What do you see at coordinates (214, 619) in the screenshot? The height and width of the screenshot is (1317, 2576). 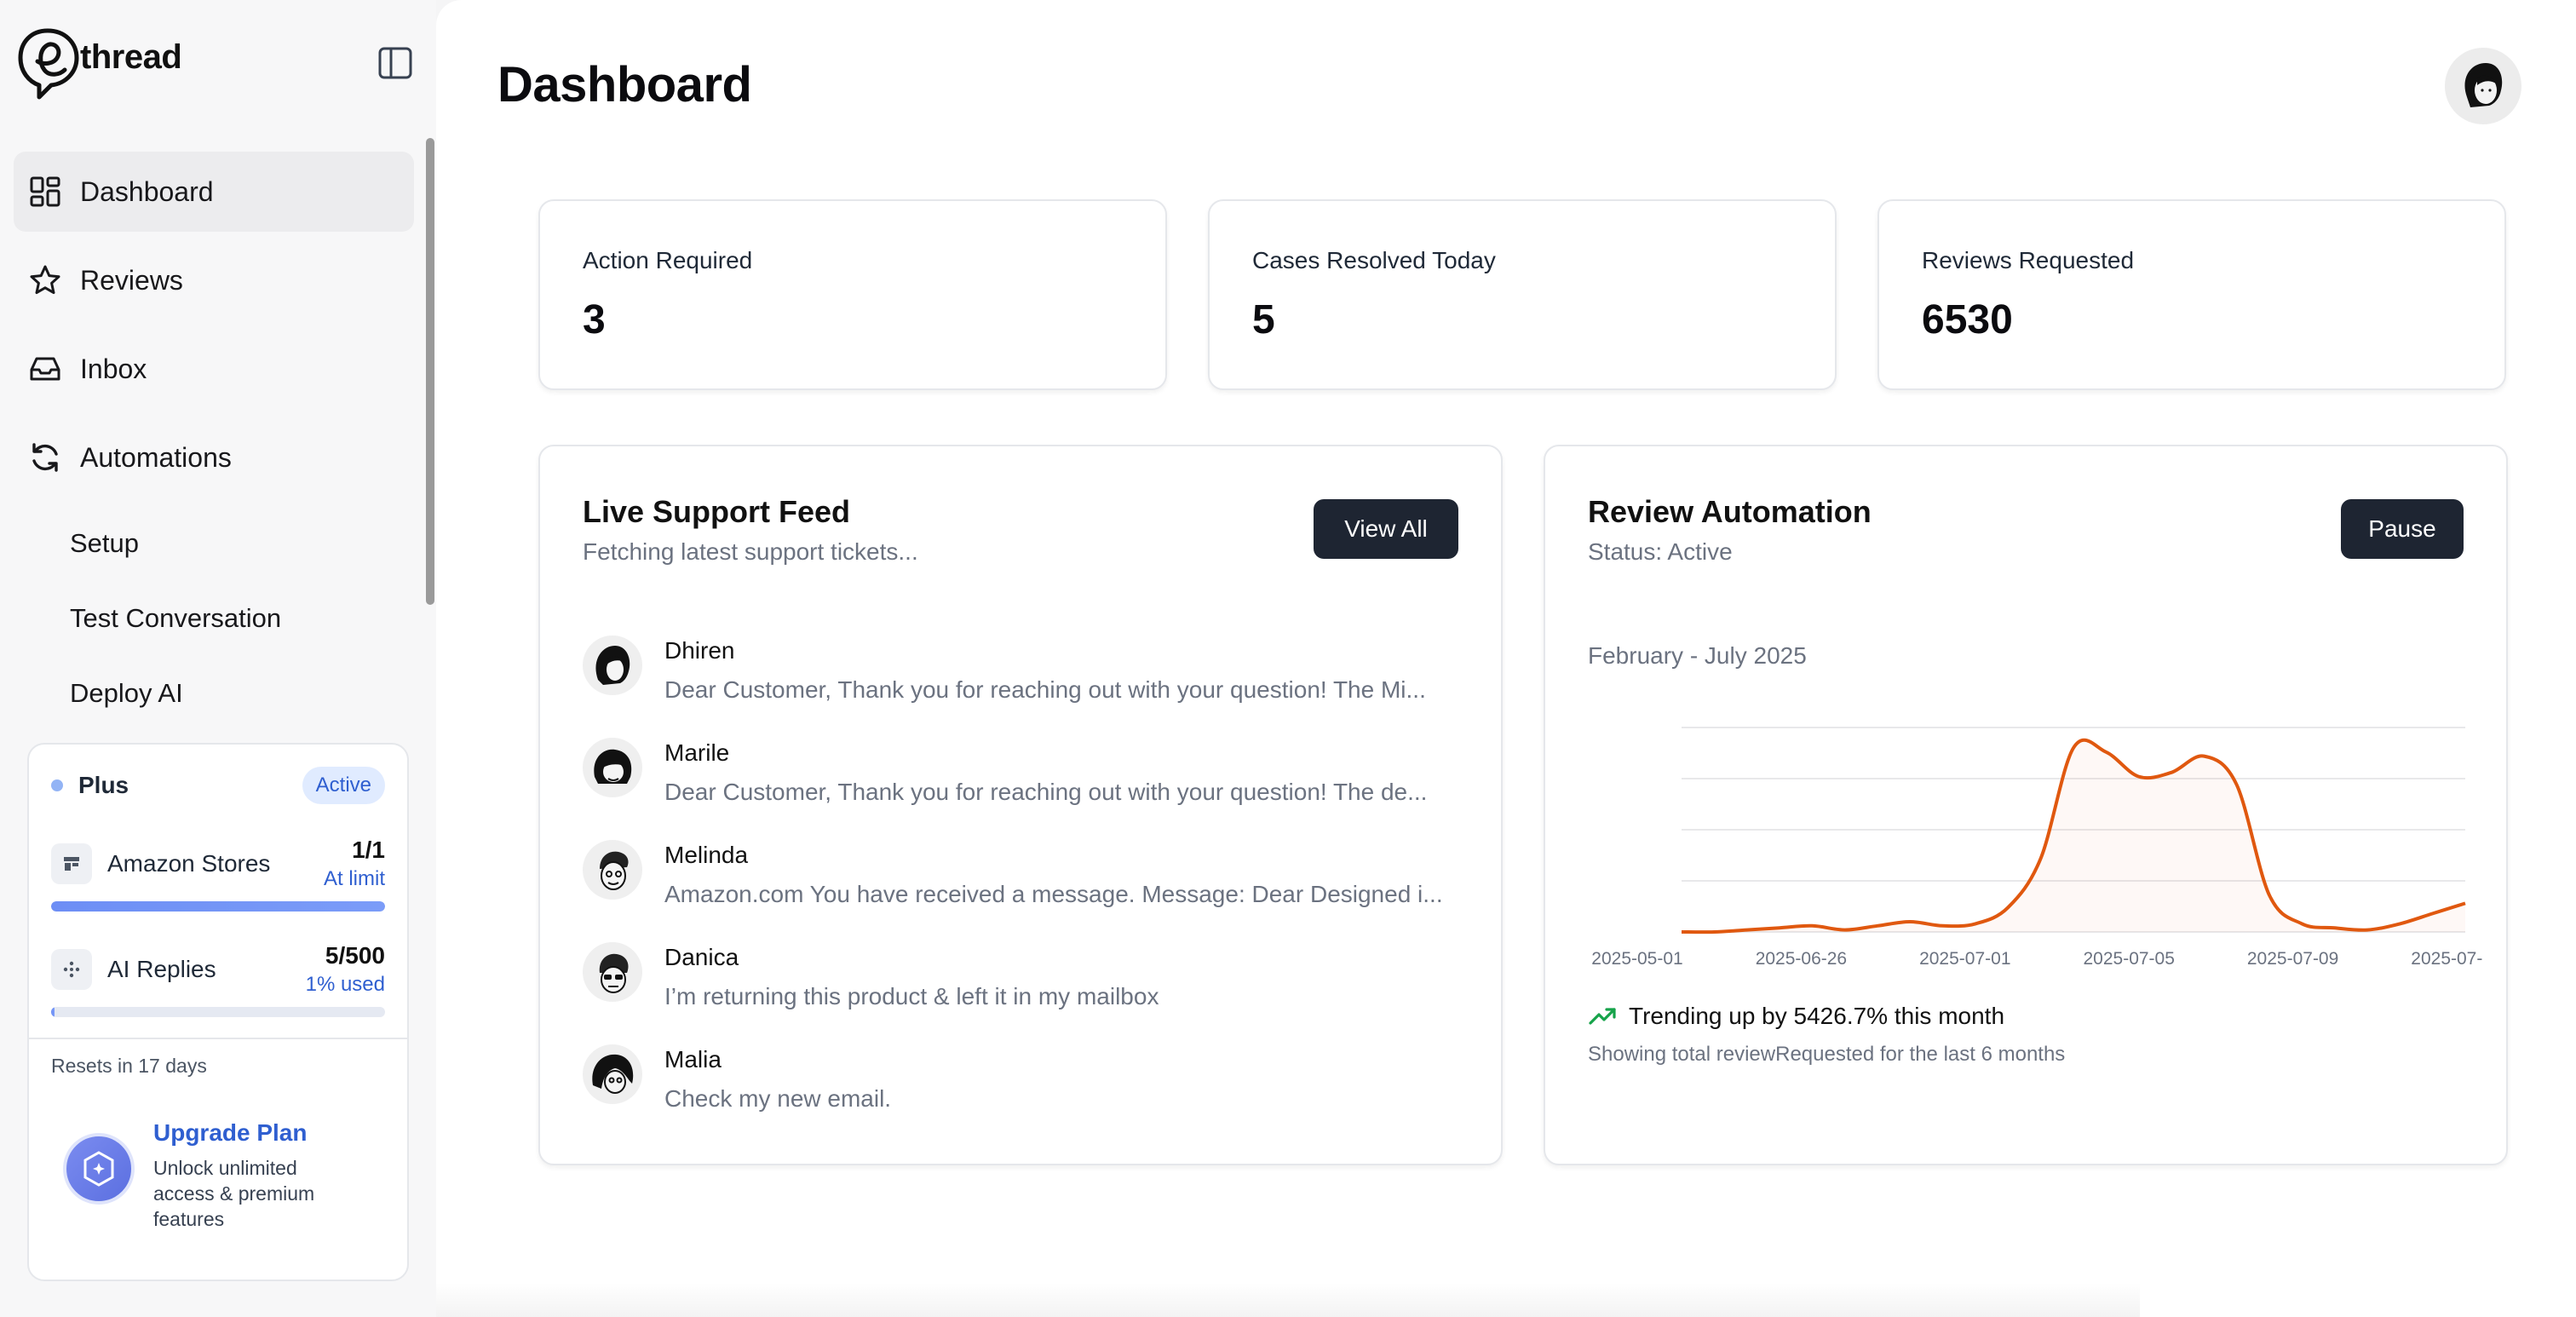 I see `sidebar-subitem-test-conversation: Test Conversation` at bounding box center [214, 619].